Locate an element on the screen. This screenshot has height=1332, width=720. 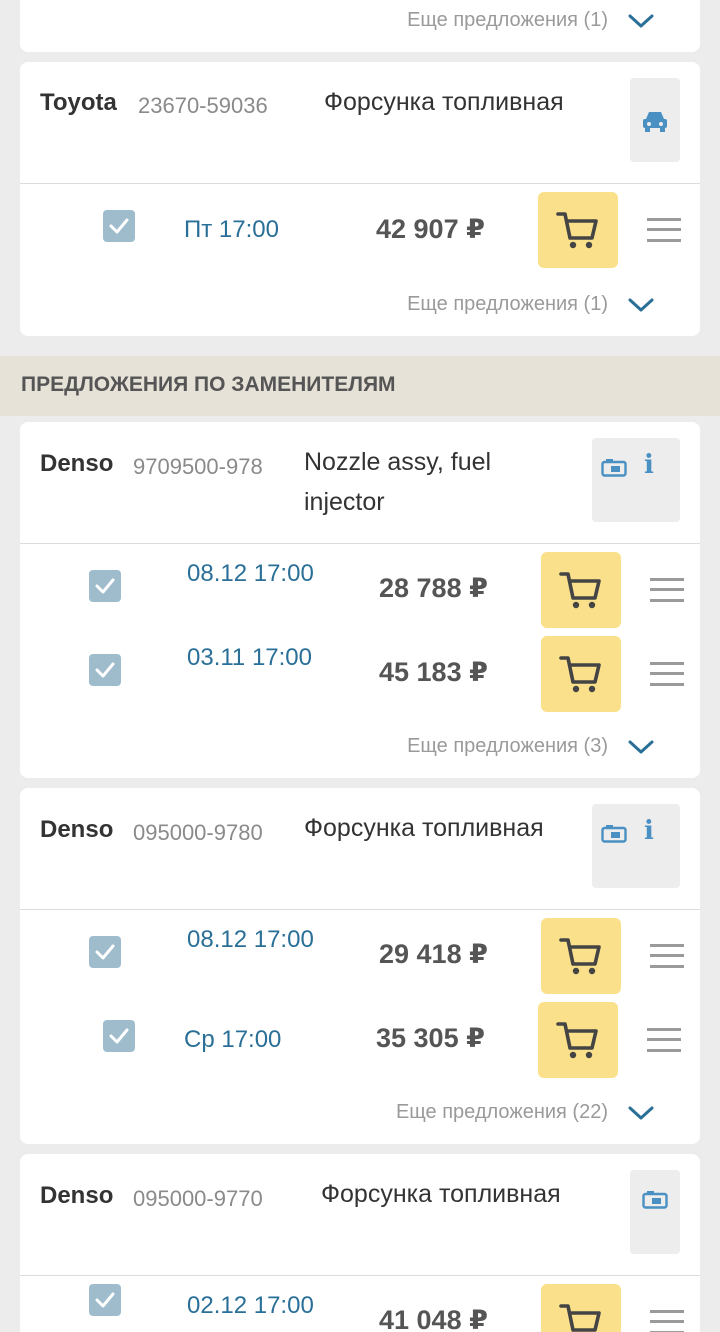
more-offers-label: Еще предложения (3) is located at coordinates (507, 745).